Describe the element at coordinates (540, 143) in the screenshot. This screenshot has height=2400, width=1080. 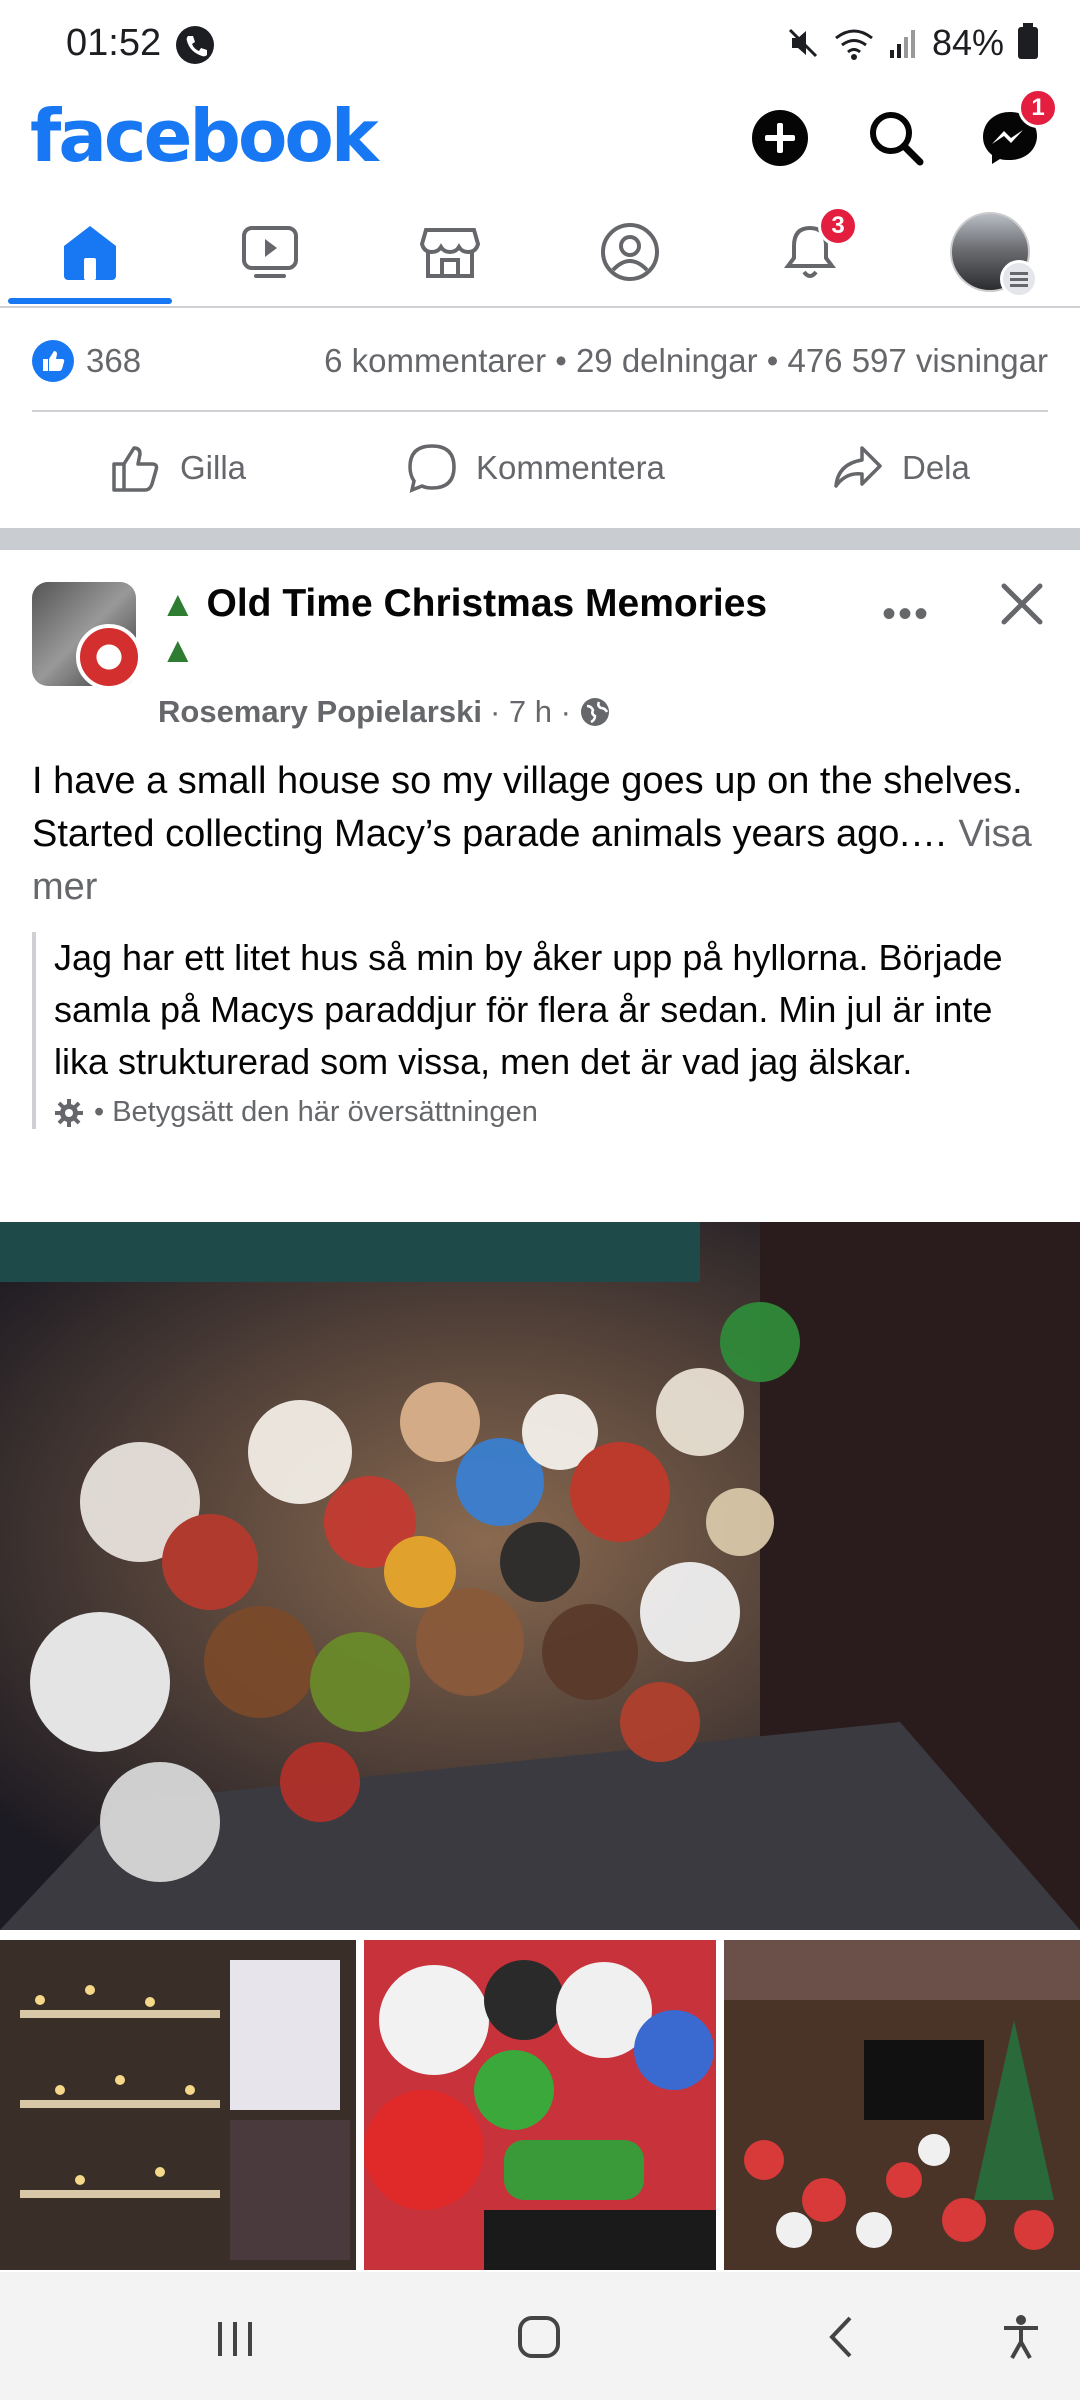
I see `app-header: facebook 1` at that location.